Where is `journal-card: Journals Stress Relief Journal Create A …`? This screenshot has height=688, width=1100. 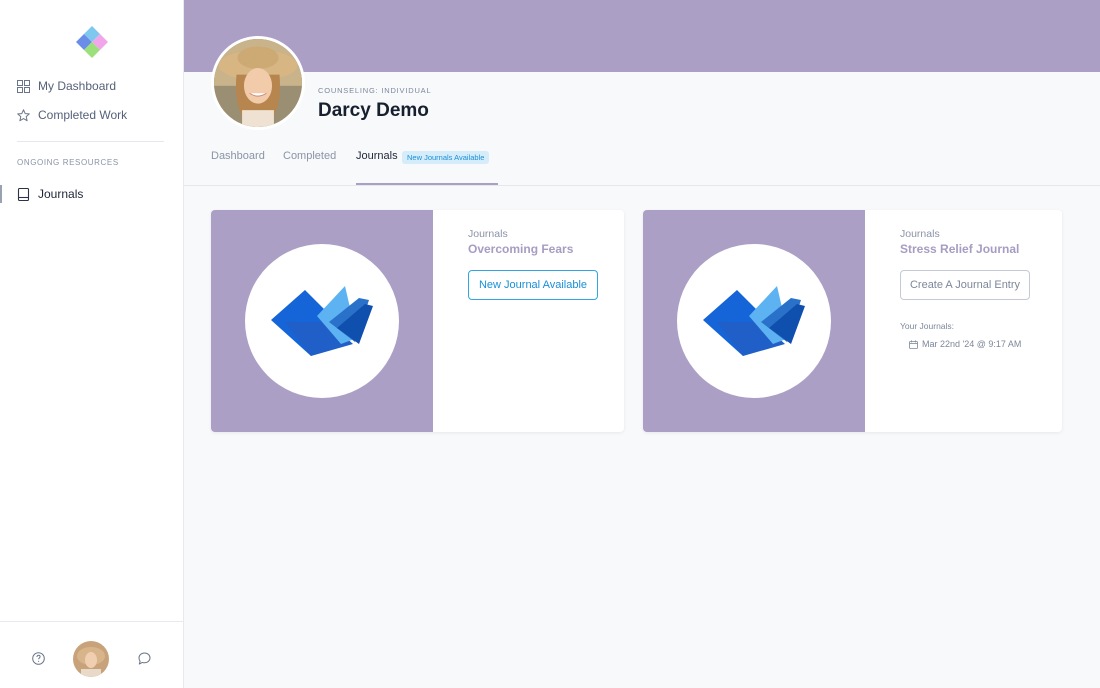 journal-card: Journals Stress Relief Journal Create A … is located at coordinates (852, 321).